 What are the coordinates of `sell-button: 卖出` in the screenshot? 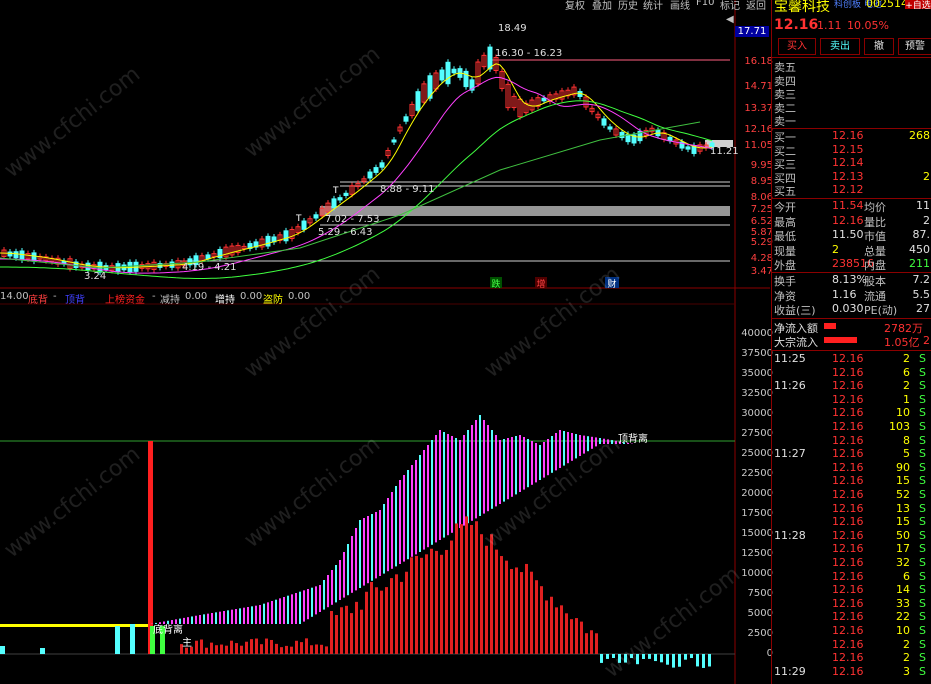 It's located at (840, 46).